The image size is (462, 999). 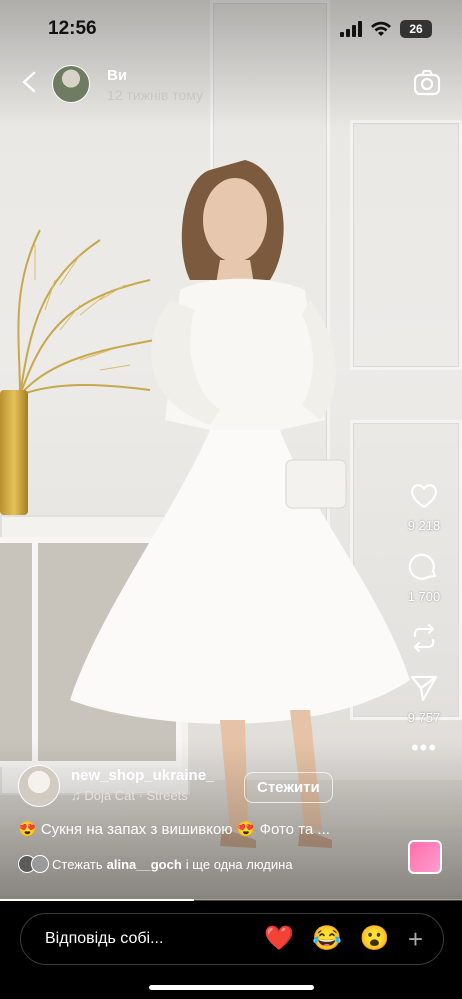 What do you see at coordinates (424, 496) in the screenshot?
I see `heart-icon` at bounding box center [424, 496].